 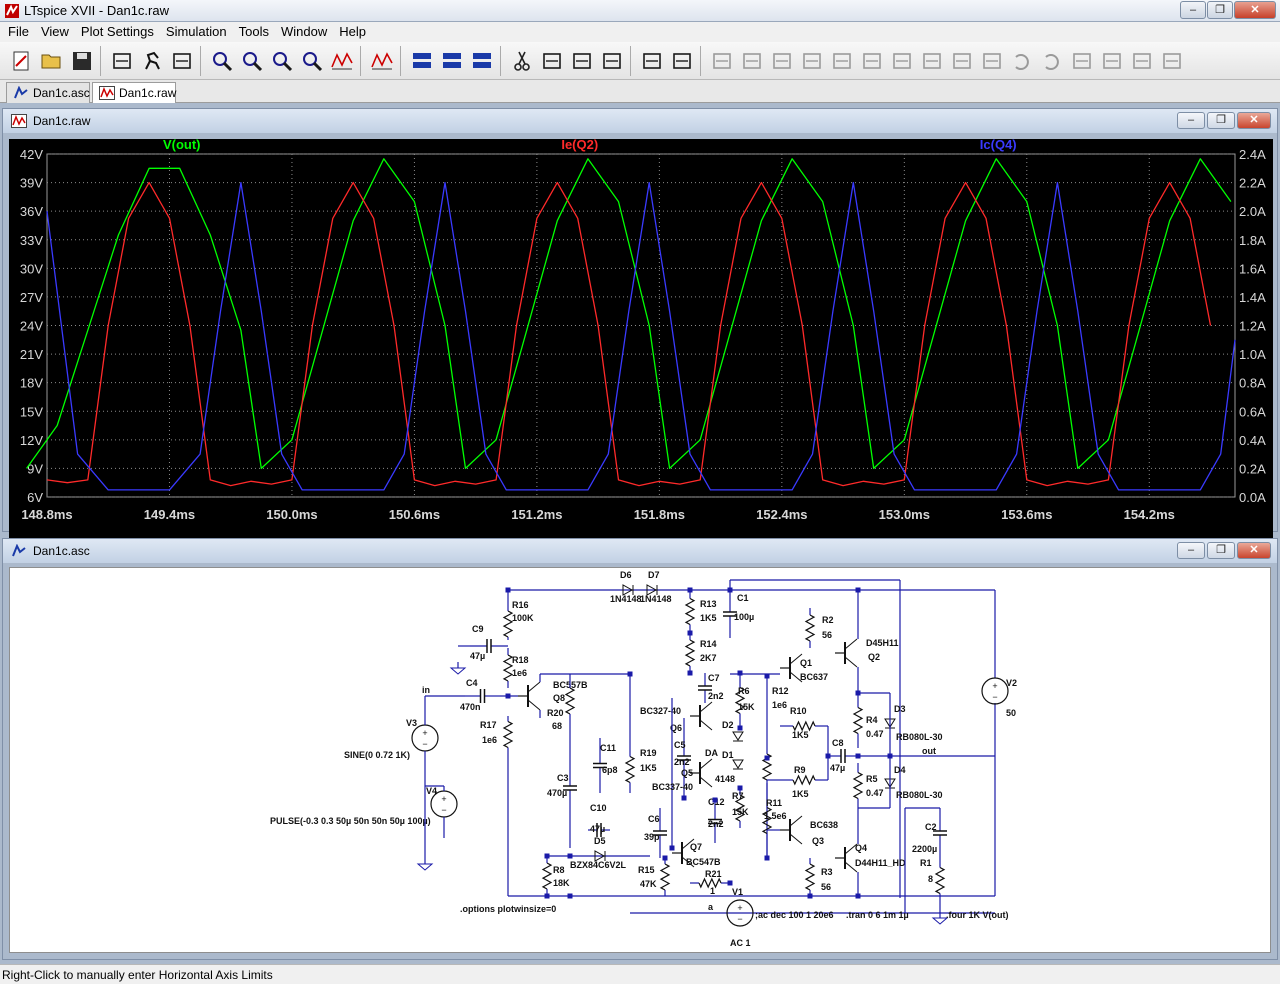 I want to click on save-button, so click(x=82, y=61).